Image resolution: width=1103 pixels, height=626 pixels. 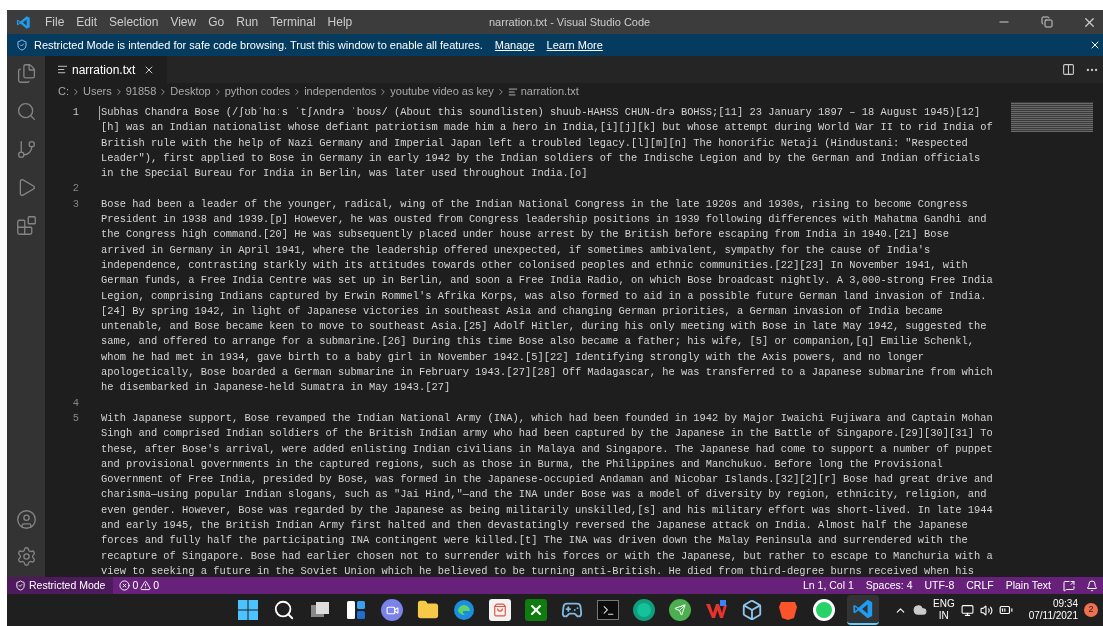 I want to click on text-line: German funds, a Free India Centre was set up in Berlin, and soon a Free India Radio, on which Bose broadcast nightly. A 3,000-strong Free India, so click(x=547, y=281).